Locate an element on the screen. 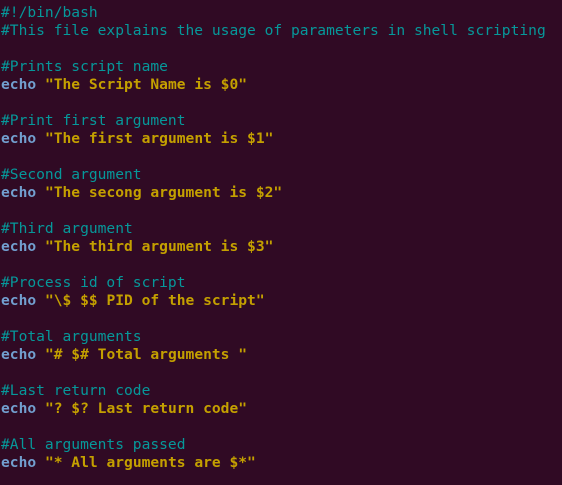 The width and height of the screenshot is (562, 485). code-line: #Prints script name is located at coordinates (281, 67).